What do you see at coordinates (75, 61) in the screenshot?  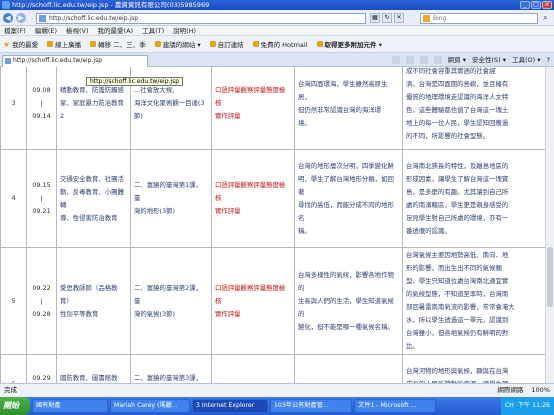 I see `tab-current: http://schoff.lic.edu.tw/eip.jsp` at bounding box center [75, 61].